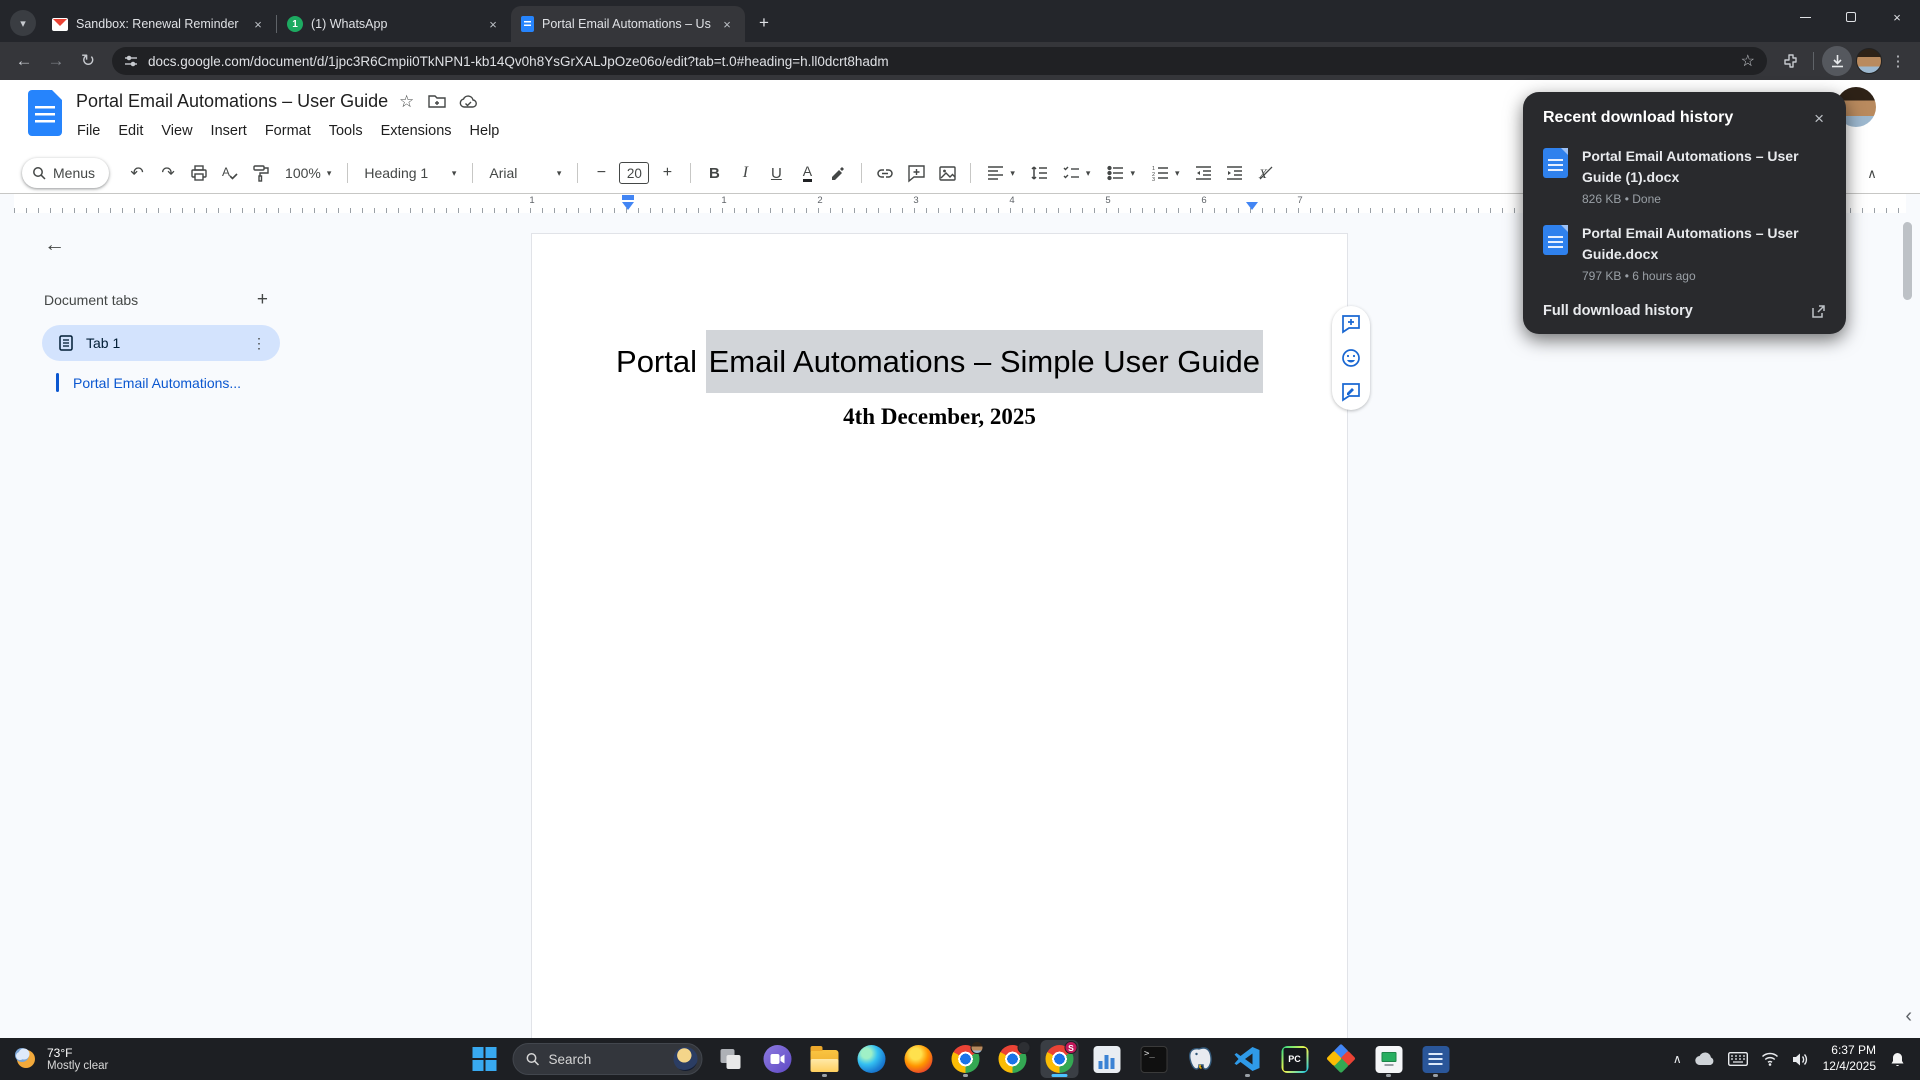  Describe the element at coordinates (1107, 1059) in the screenshot. I see `taskbar-icon-task-manager` at that location.